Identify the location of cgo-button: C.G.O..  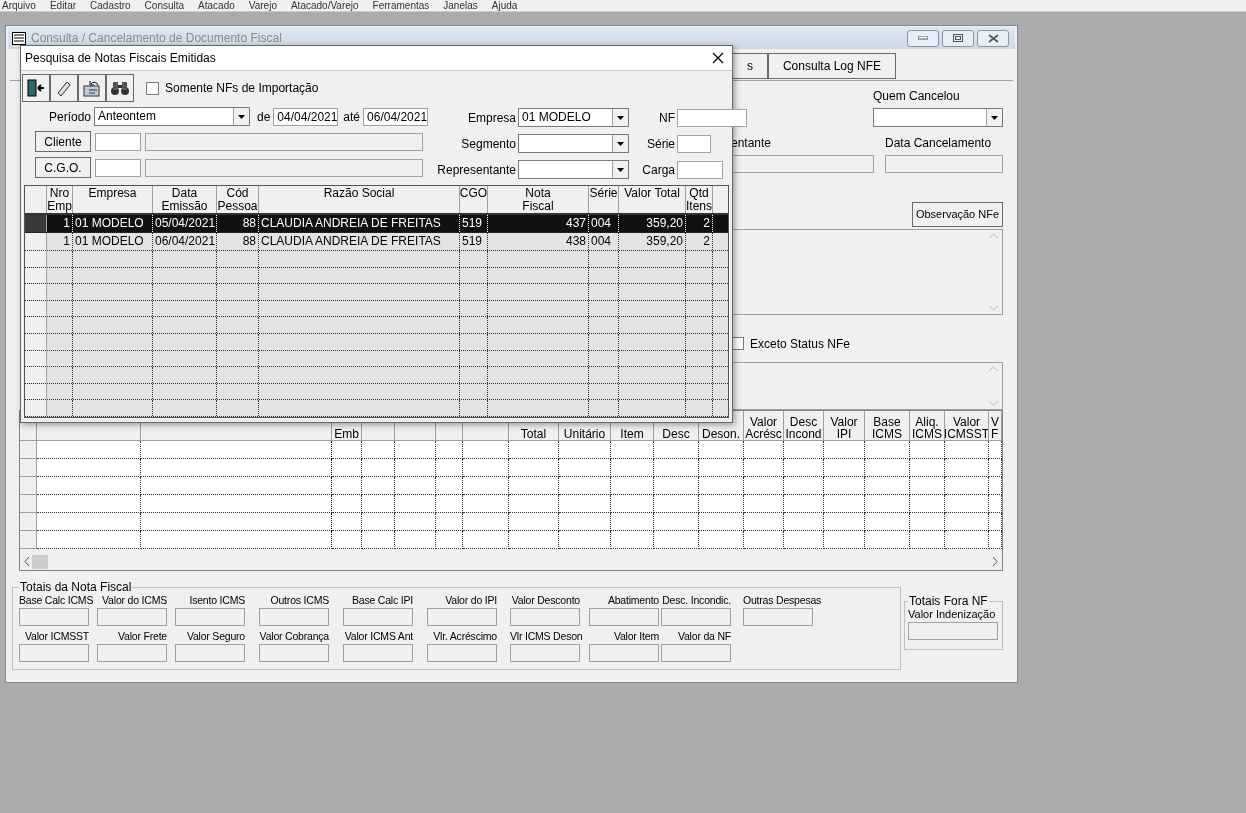
(63, 167).